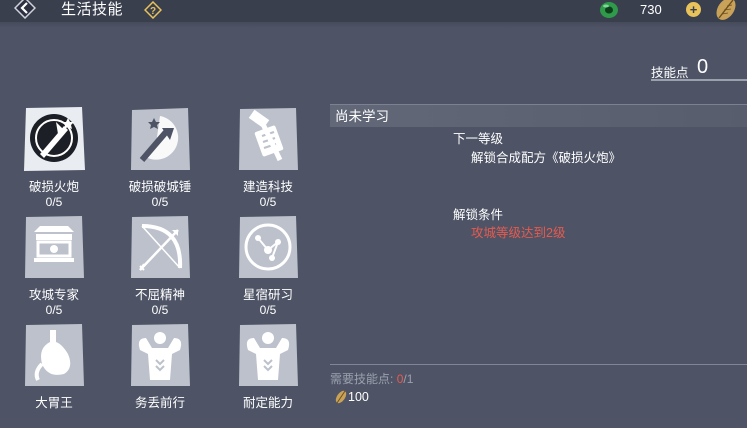 The height and width of the screenshot is (428, 747). What do you see at coordinates (518, 233) in the screenshot?
I see `unlock-condition-value: 攻城等级达到2级` at bounding box center [518, 233].